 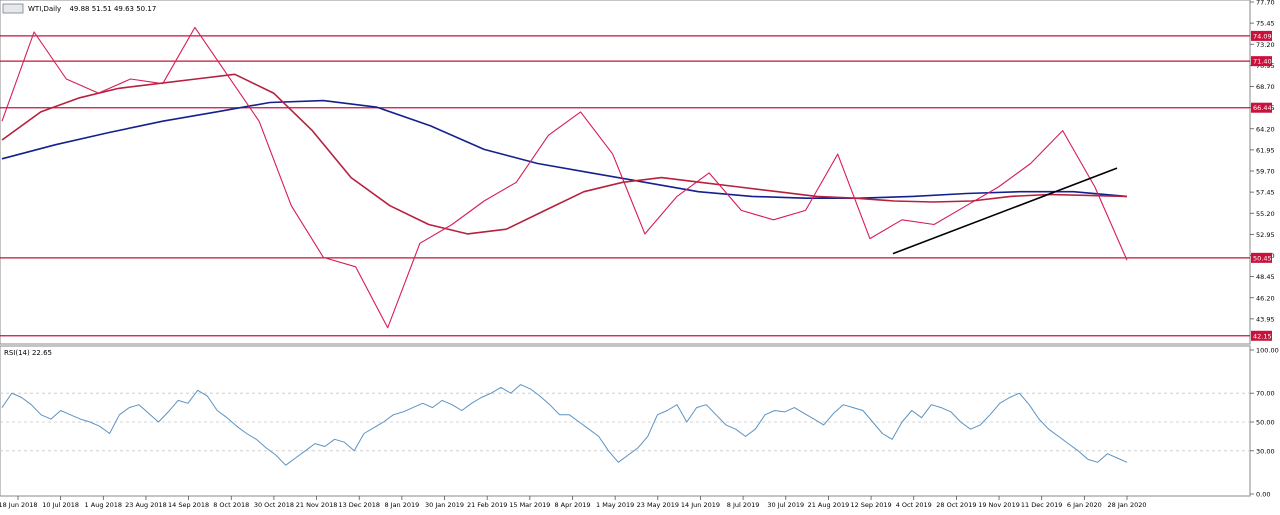 I want to click on x-tick-label-9: 8 Jan 2019, so click(x=401, y=505).